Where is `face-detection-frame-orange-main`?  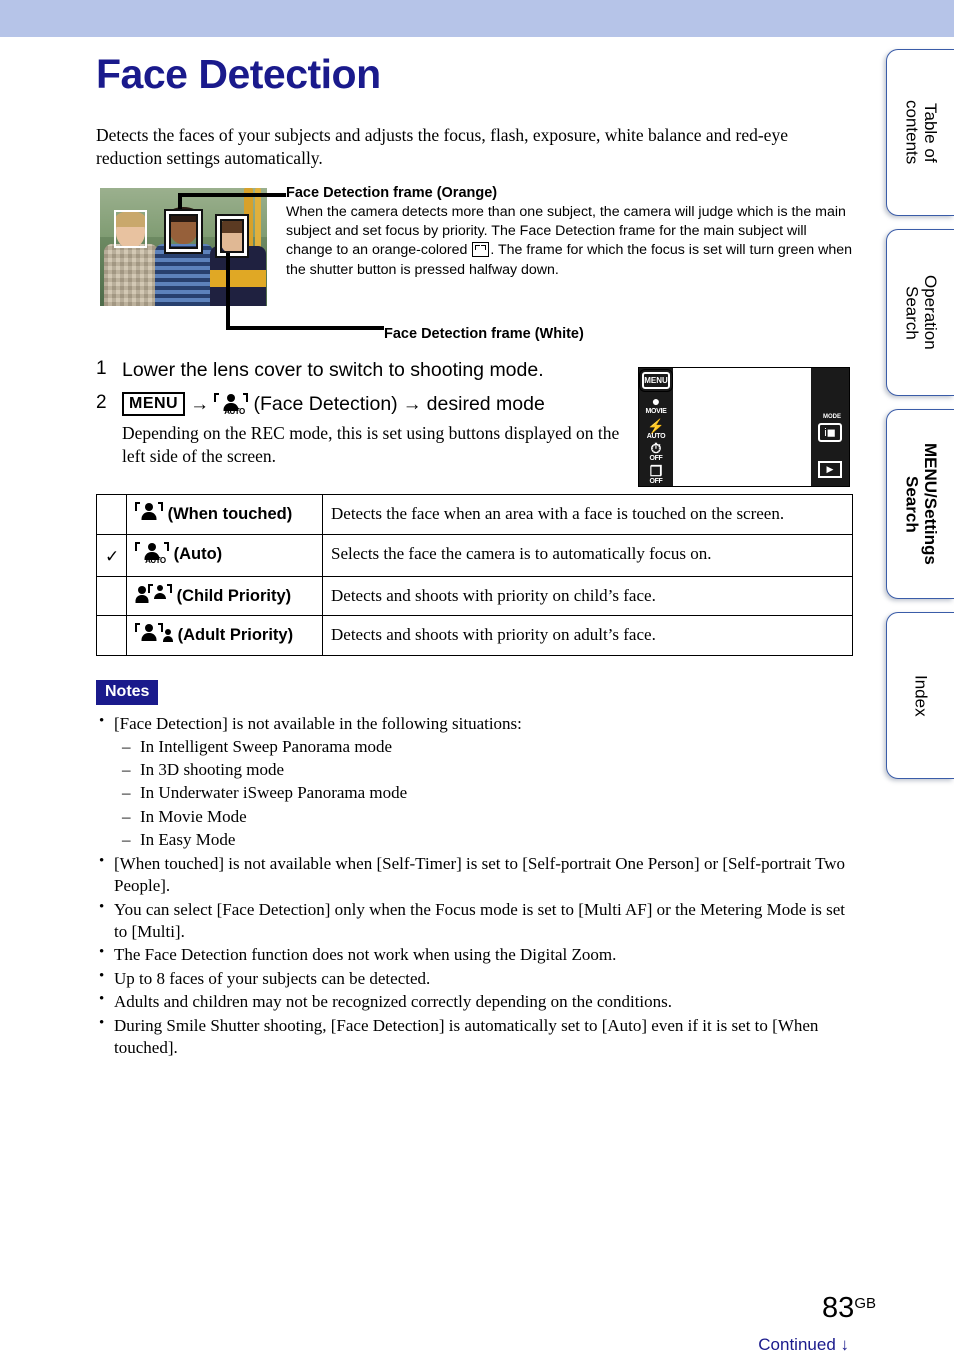
face-detection-frame-orange-main is located at coordinates (183, 231).